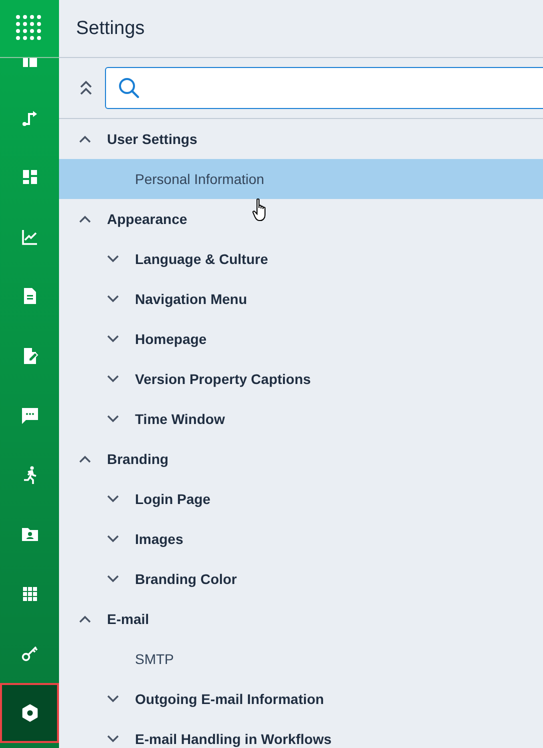  What do you see at coordinates (110, 29) in the screenshot?
I see `page-title: Settings` at bounding box center [110, 29].